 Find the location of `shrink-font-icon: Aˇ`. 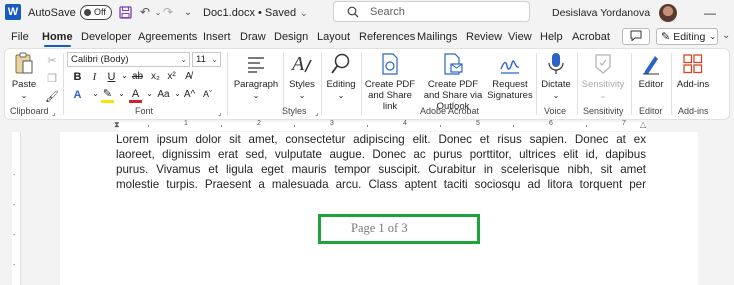

shrink-font-icon: Aˇ is located at coordinates (207, 94).